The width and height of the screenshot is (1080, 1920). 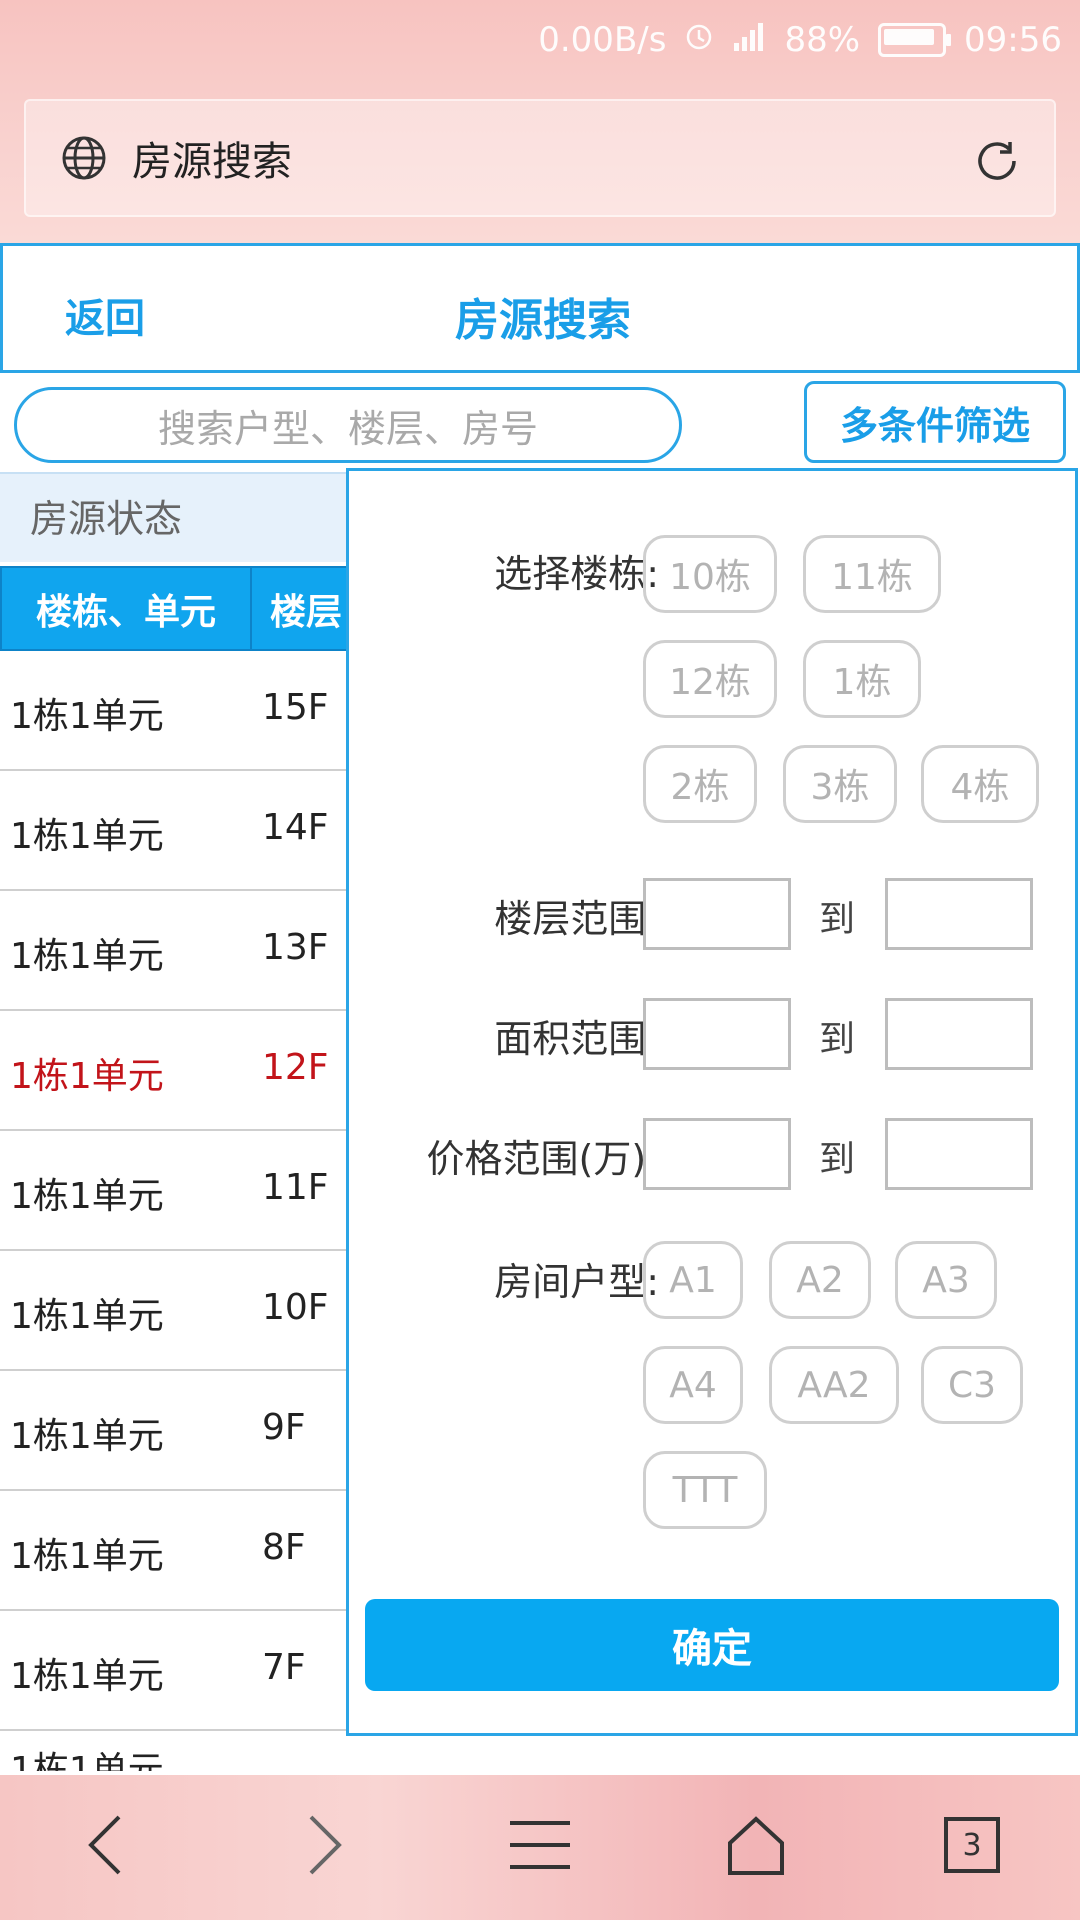 I want to click on confirm-button: 确定, so click(x=712, y=1645).